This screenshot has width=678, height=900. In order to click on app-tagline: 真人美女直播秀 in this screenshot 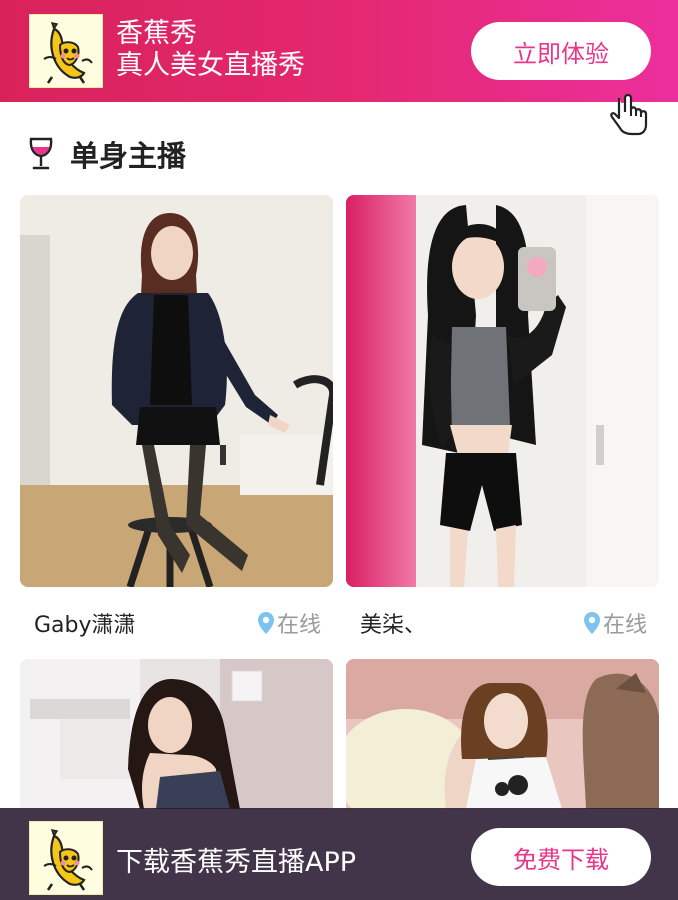, I will do `click(210, 65)`.